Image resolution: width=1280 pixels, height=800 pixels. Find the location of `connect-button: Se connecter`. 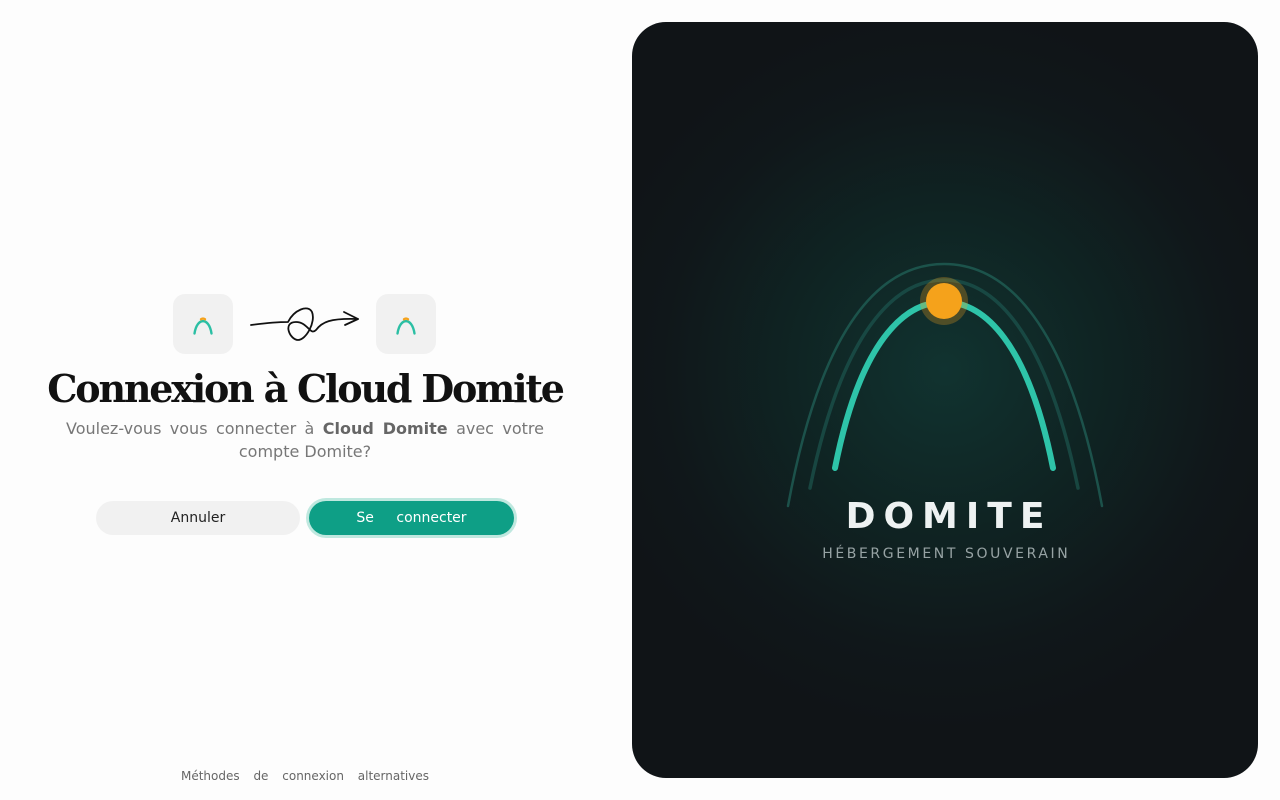

connect-button: Se connecter is located at coordinates (411, 518).